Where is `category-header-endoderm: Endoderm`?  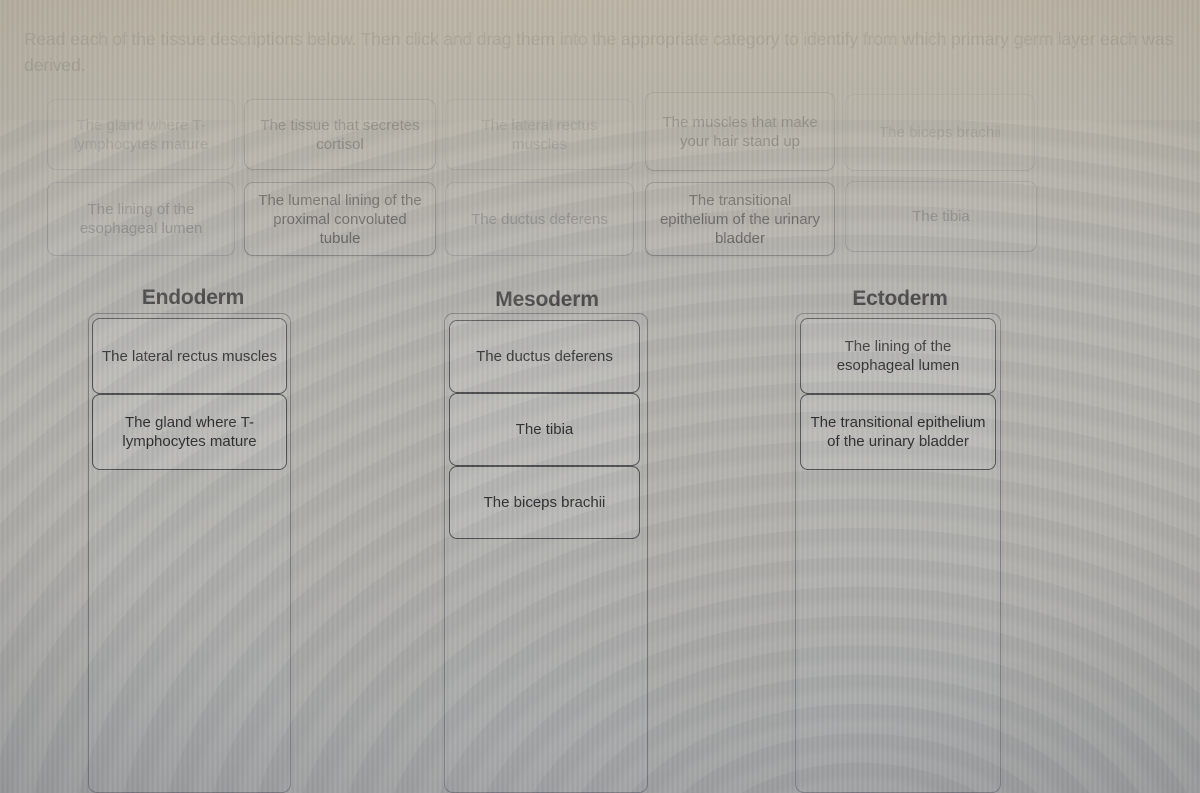
category-header-endoderm: Endoderm is located at coordinates (193, 297).